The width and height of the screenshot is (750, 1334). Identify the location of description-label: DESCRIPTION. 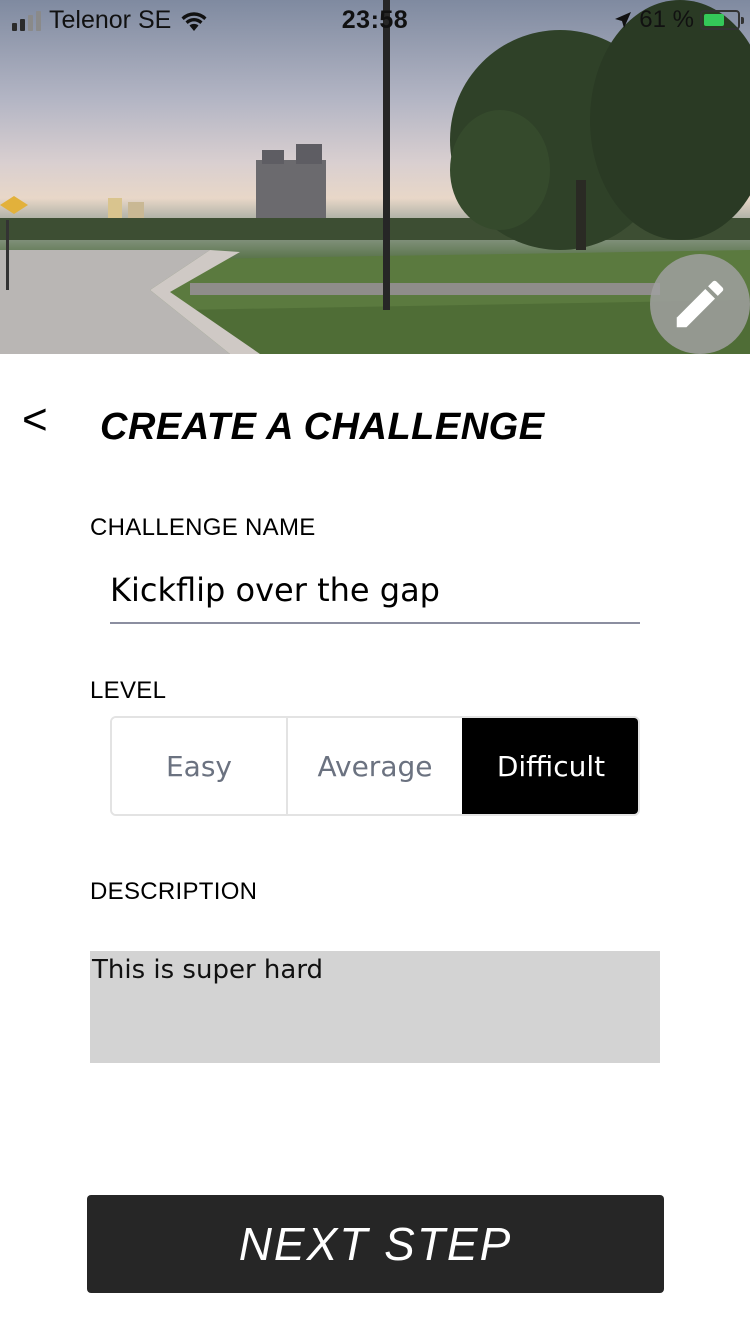
(174, 891).